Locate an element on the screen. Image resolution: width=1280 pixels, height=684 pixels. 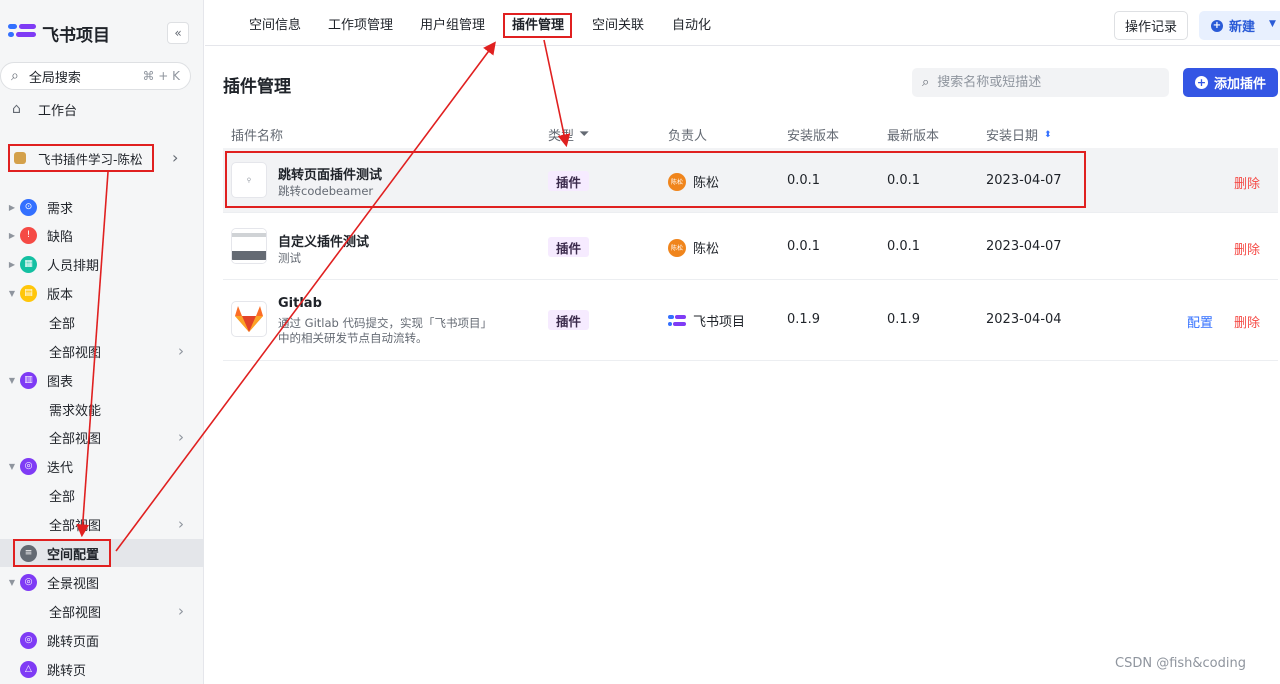
project-switcher: 飞书插件学习-陈松 is located at coordinates (81, 158).